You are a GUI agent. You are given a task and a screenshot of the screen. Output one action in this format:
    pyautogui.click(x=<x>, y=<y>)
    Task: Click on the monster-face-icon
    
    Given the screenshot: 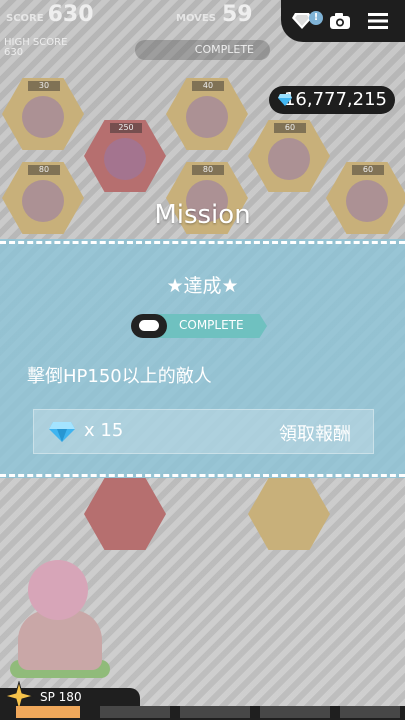 What is the action you would take?
    pyautogui.click(x=149, y=326)
    